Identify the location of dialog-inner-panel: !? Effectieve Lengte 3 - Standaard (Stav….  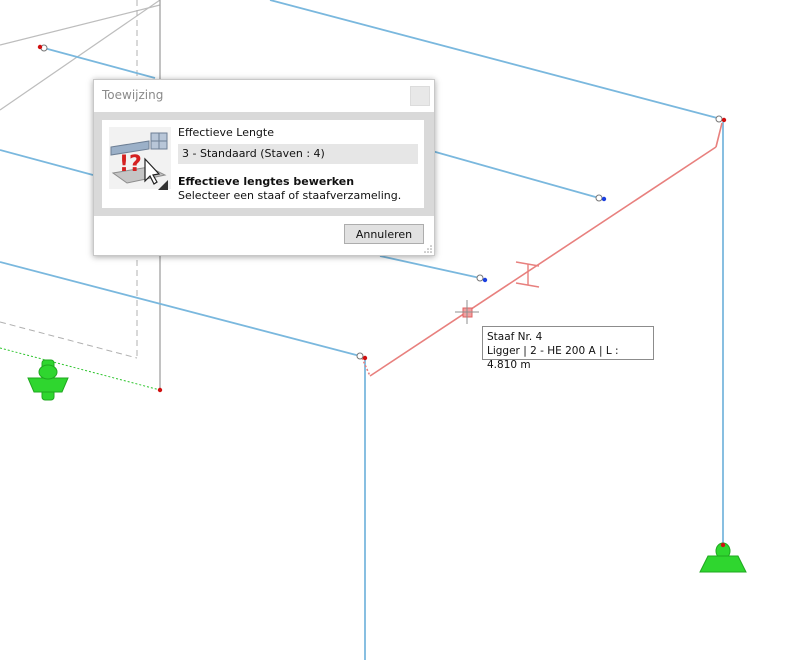
(263, 164).